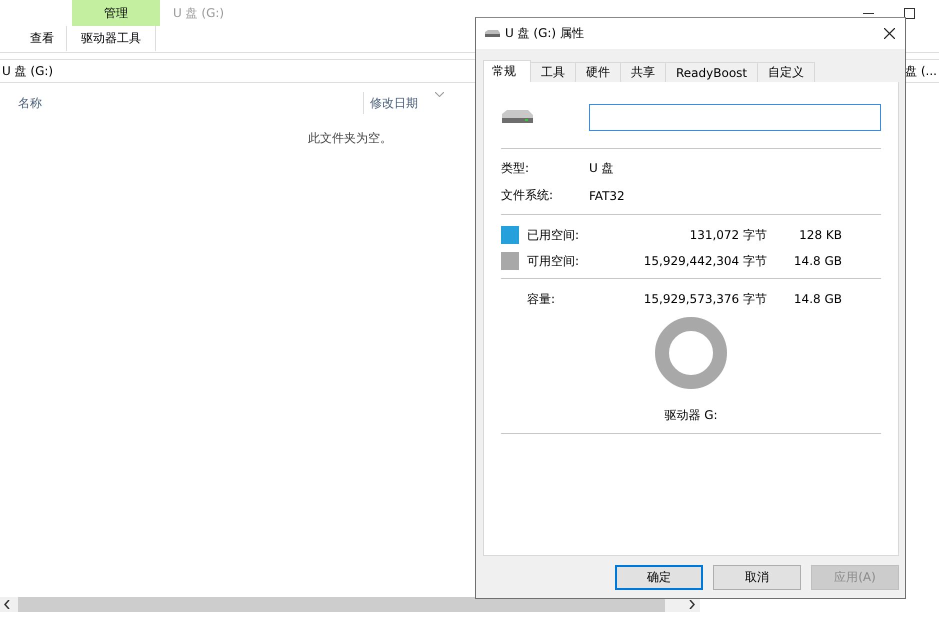 Image resolution: width=939 pixels, height=628 pixels. Describe the element at coordinates (727, 235) in the screenshot. I see `byte-count: 131,072 字节` at that location.